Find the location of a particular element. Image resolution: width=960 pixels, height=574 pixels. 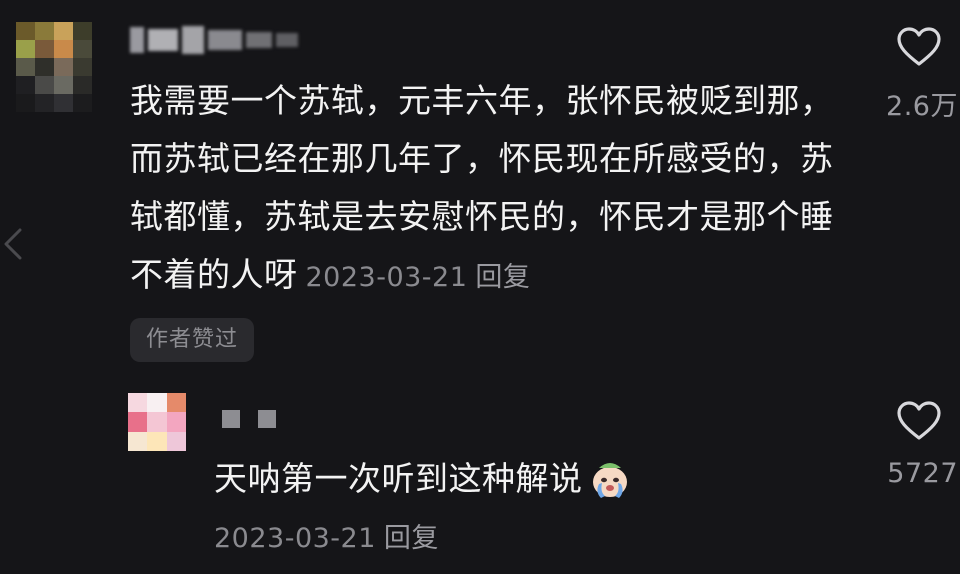

reply-avatar is located at coordinates (157, 422).